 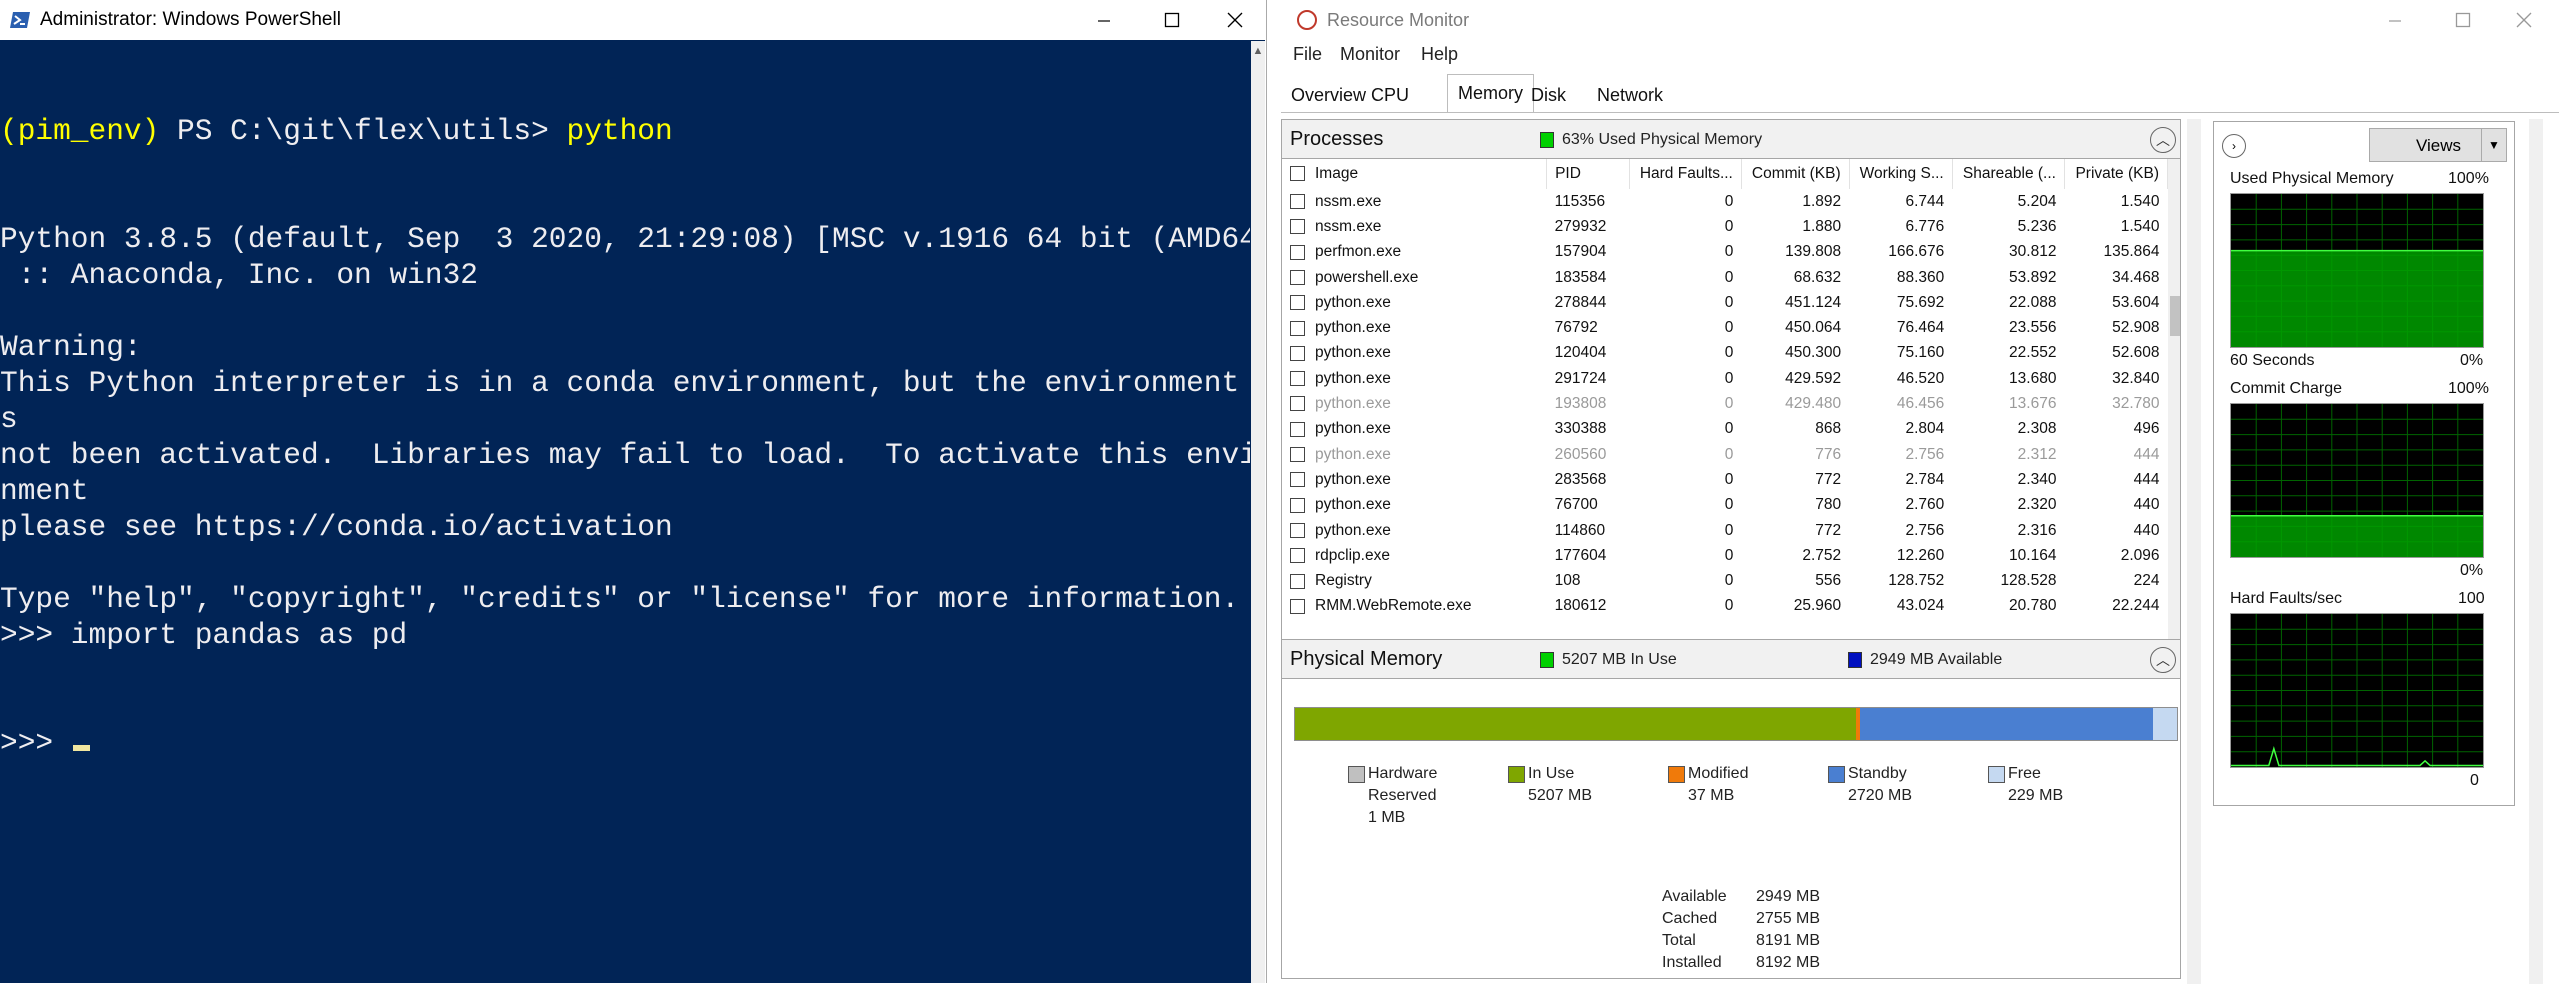 What do you see at coordinates (2194, 551) in the screenshot?
I see `content-scrollbar` at bounding box center [2194, 551].